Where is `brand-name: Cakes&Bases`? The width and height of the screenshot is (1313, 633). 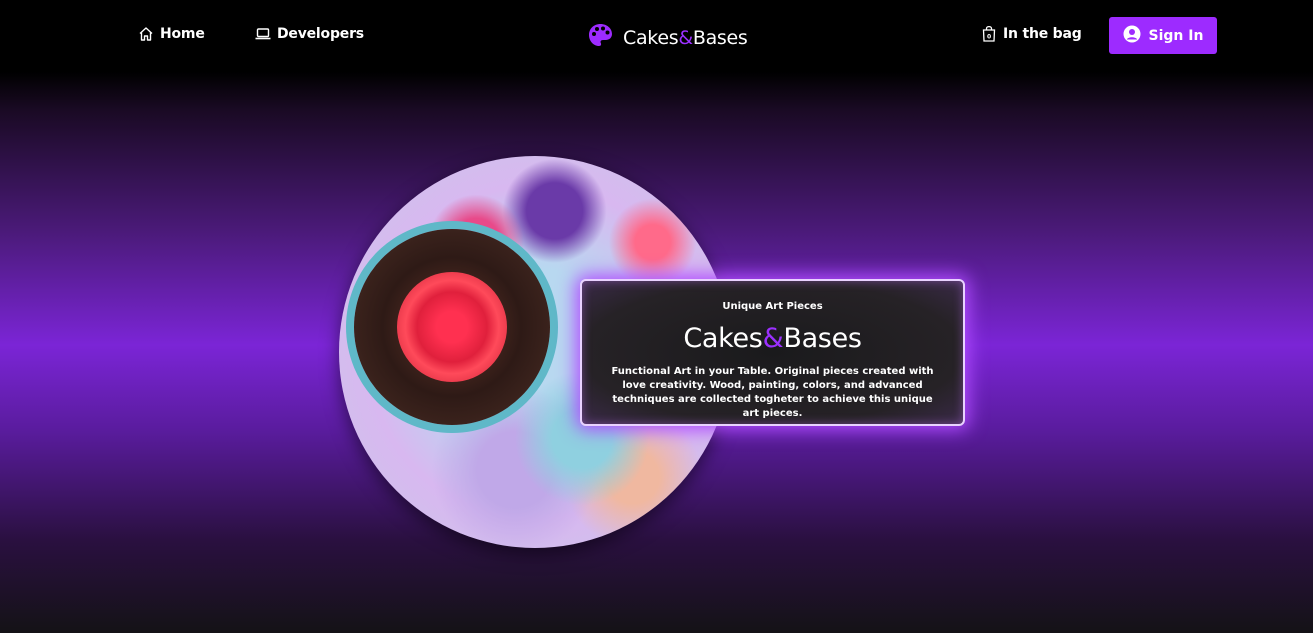
brand-name: Cakes&Bases is located at coordinates (685, 37).